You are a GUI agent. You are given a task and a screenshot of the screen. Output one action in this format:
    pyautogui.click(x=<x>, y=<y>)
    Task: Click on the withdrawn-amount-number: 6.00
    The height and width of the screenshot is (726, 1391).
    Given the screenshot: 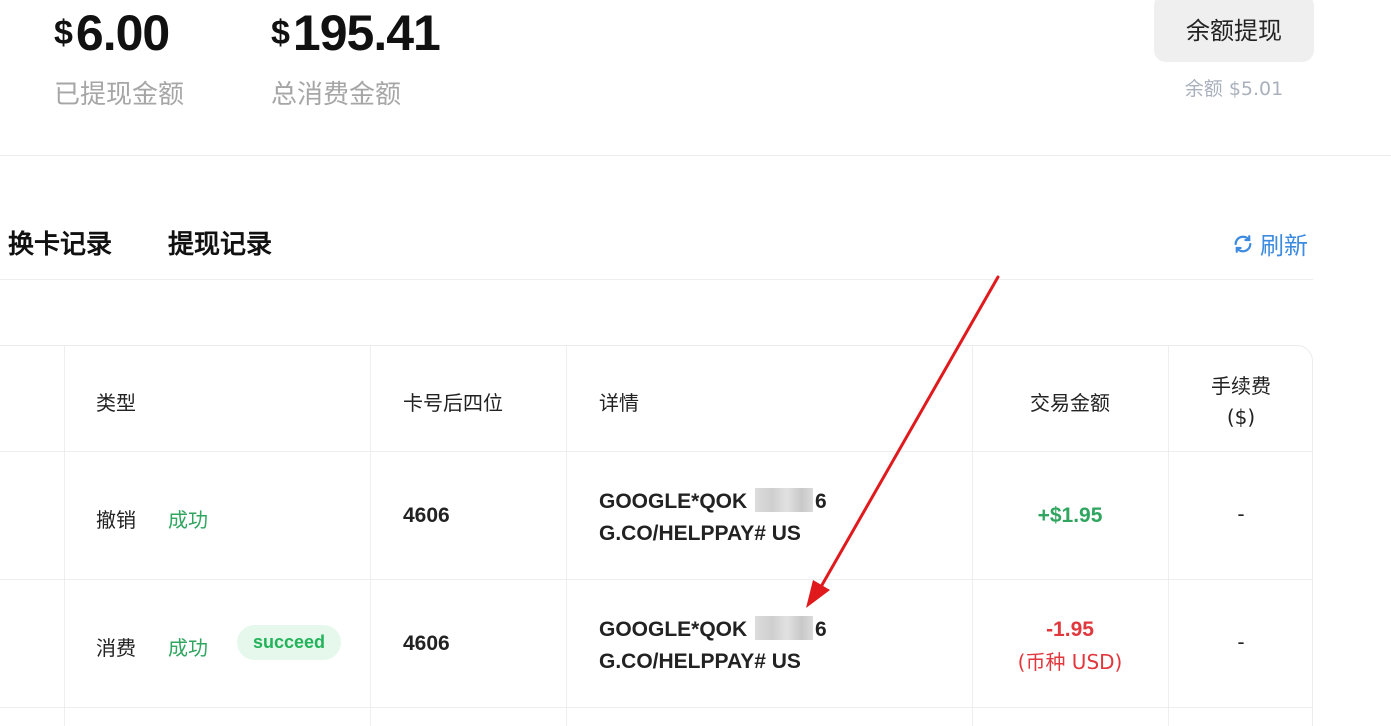 What is the action you would take?
    pyautogui.click(x=122, y=33)
    